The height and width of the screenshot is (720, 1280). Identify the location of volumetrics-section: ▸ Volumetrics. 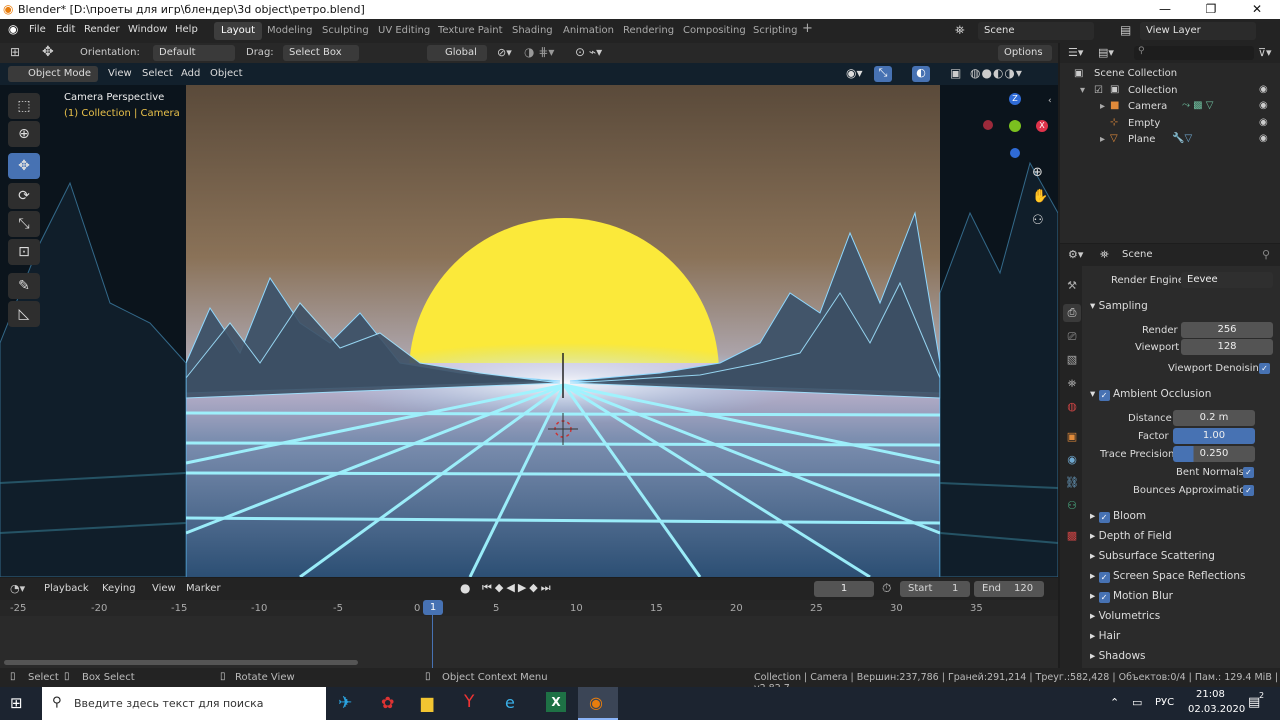
(1125, 616).